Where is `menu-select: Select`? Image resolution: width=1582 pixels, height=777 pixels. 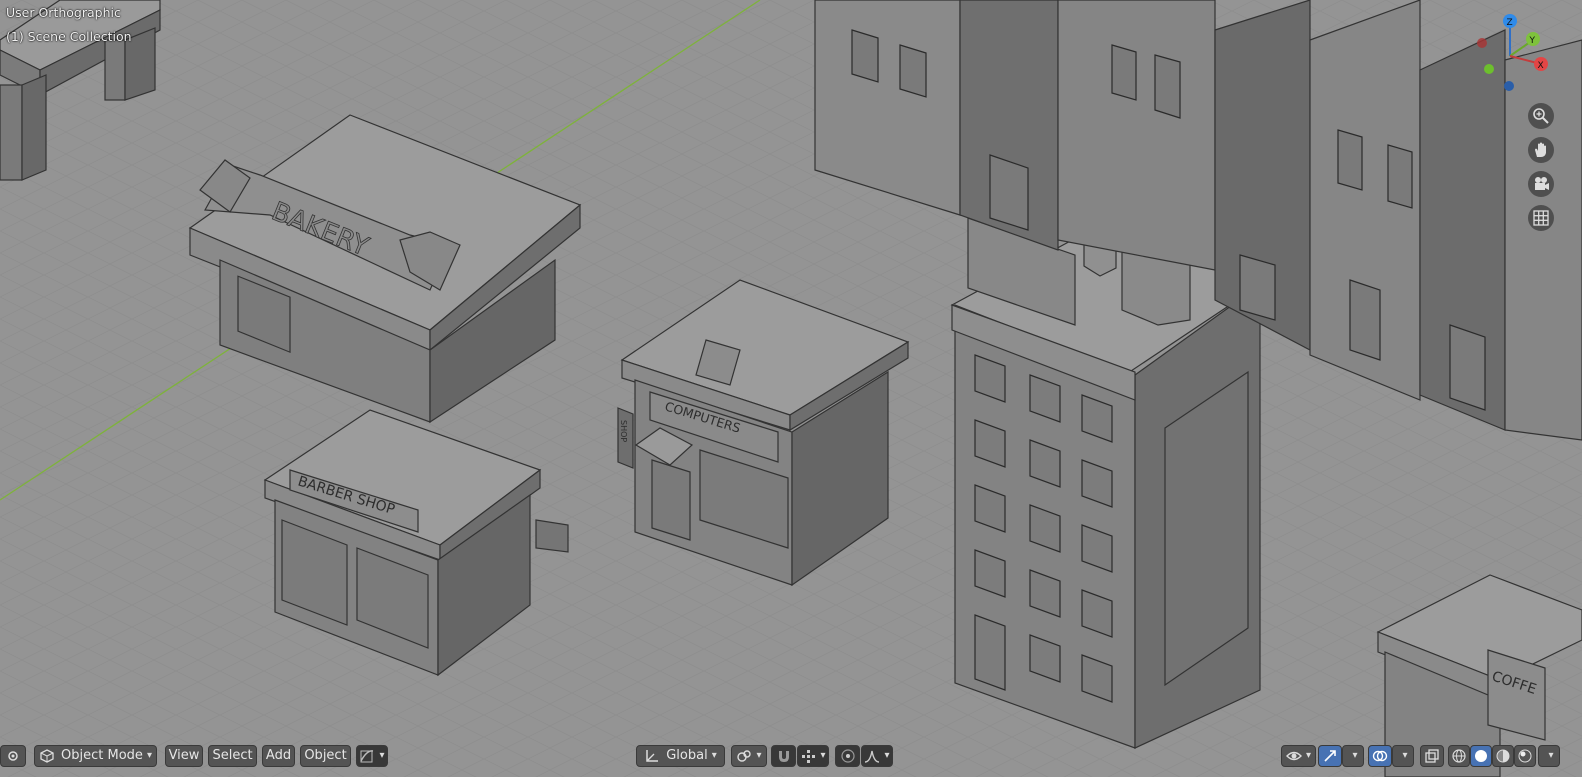
menu-select: Select is located at coordinates (232, 756).